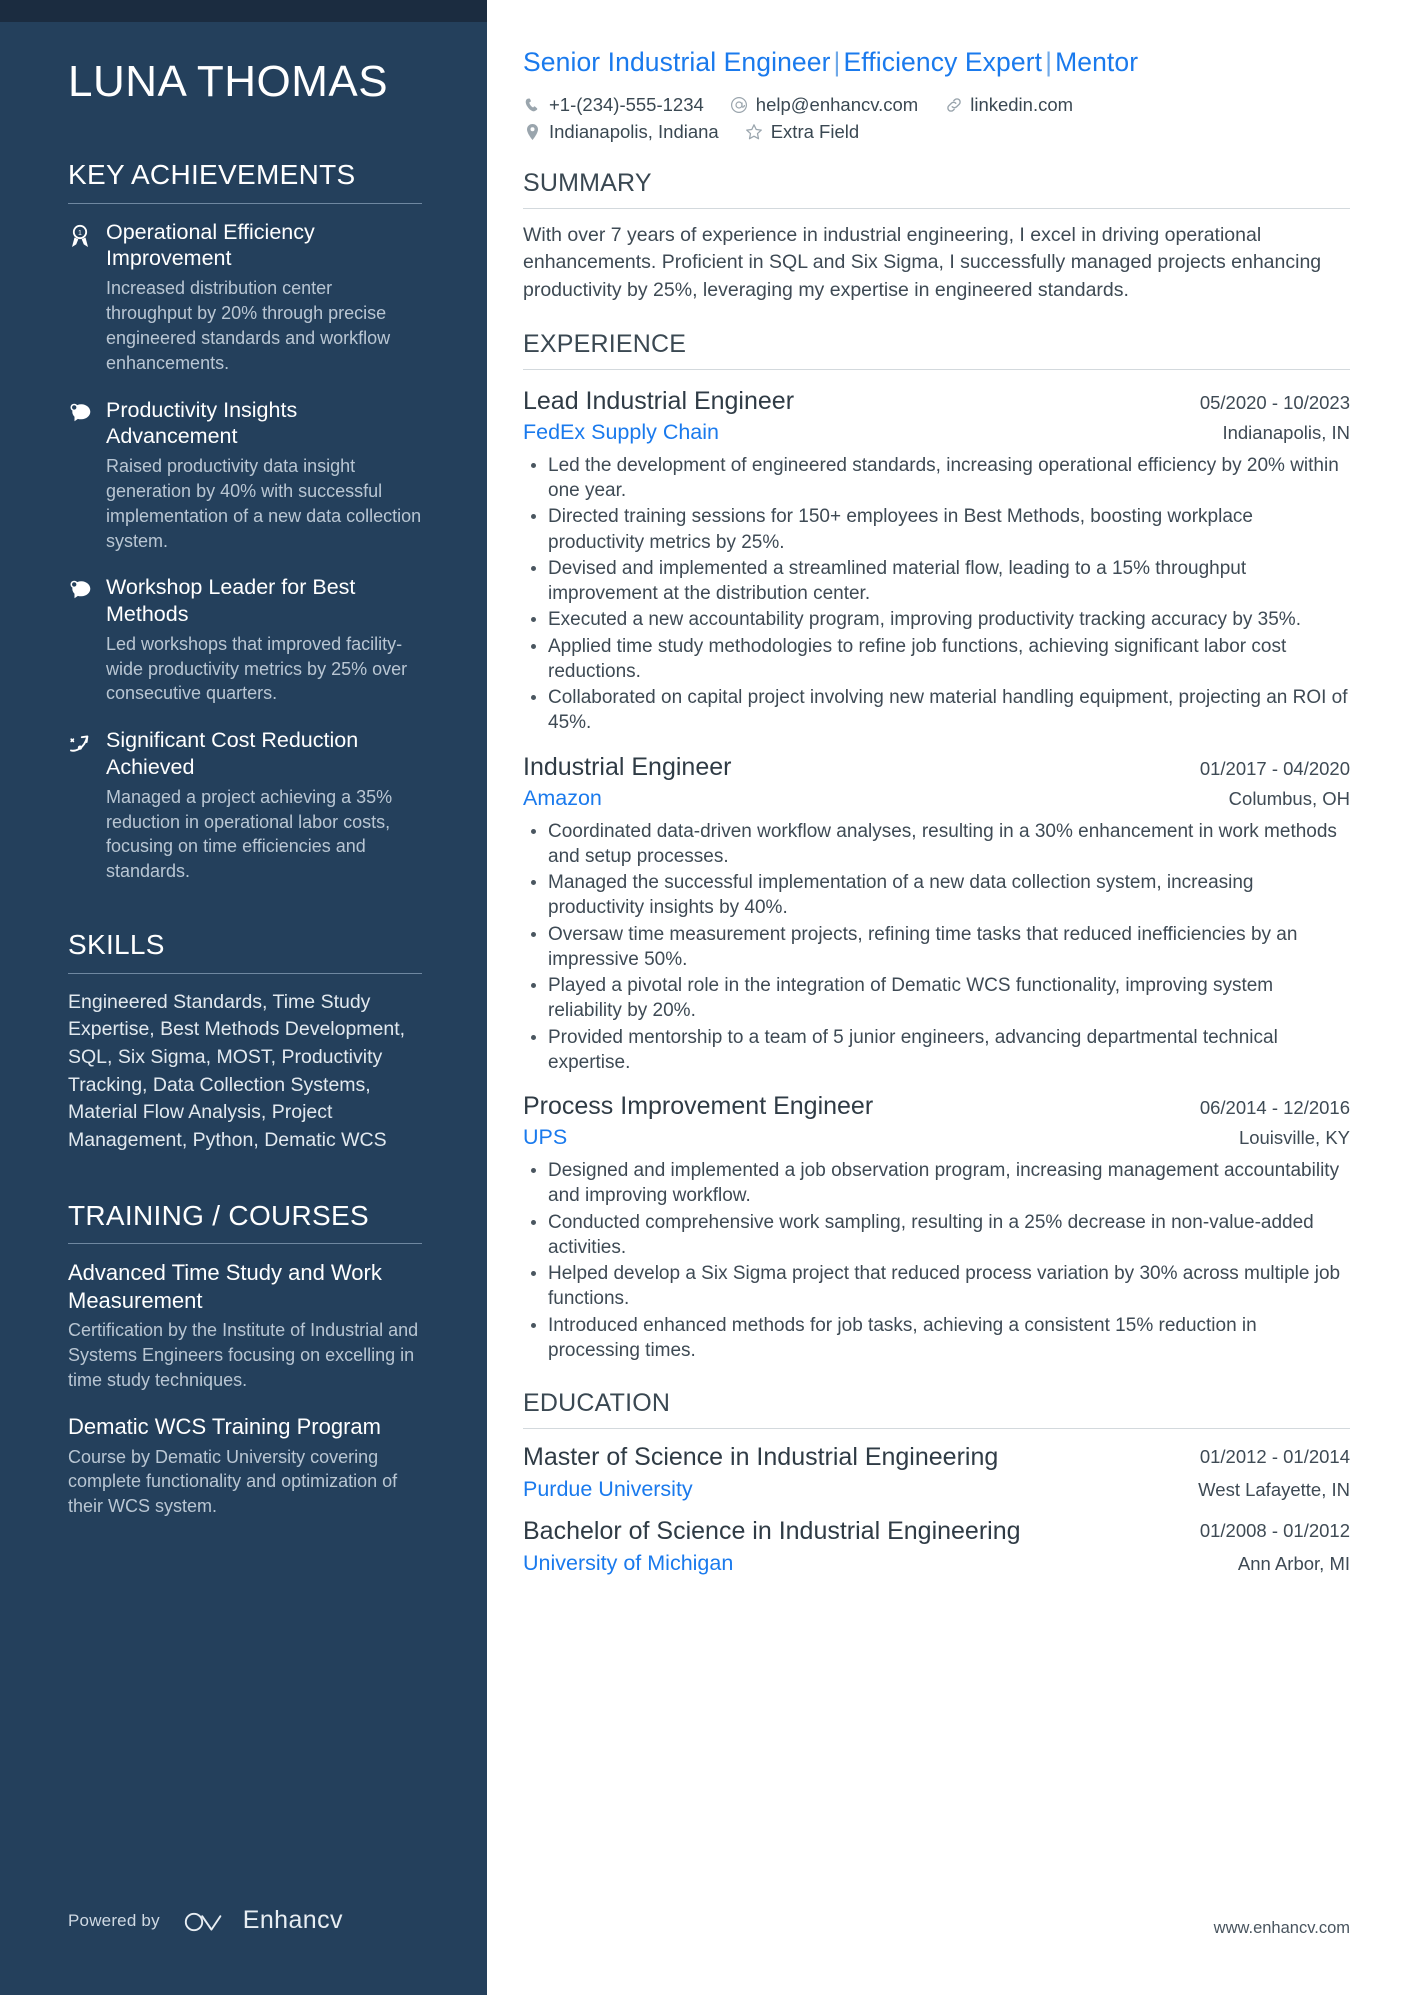 This screenshot has width=1410, height=1995. I want to click on job-company: FedEx Supply Chain, so click(621, 433).